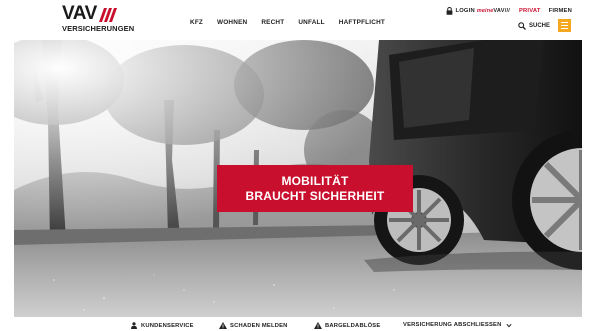  Describe the element at coordinates (564, 22) in the screenshot. I see `hamburger-icon` at that location.